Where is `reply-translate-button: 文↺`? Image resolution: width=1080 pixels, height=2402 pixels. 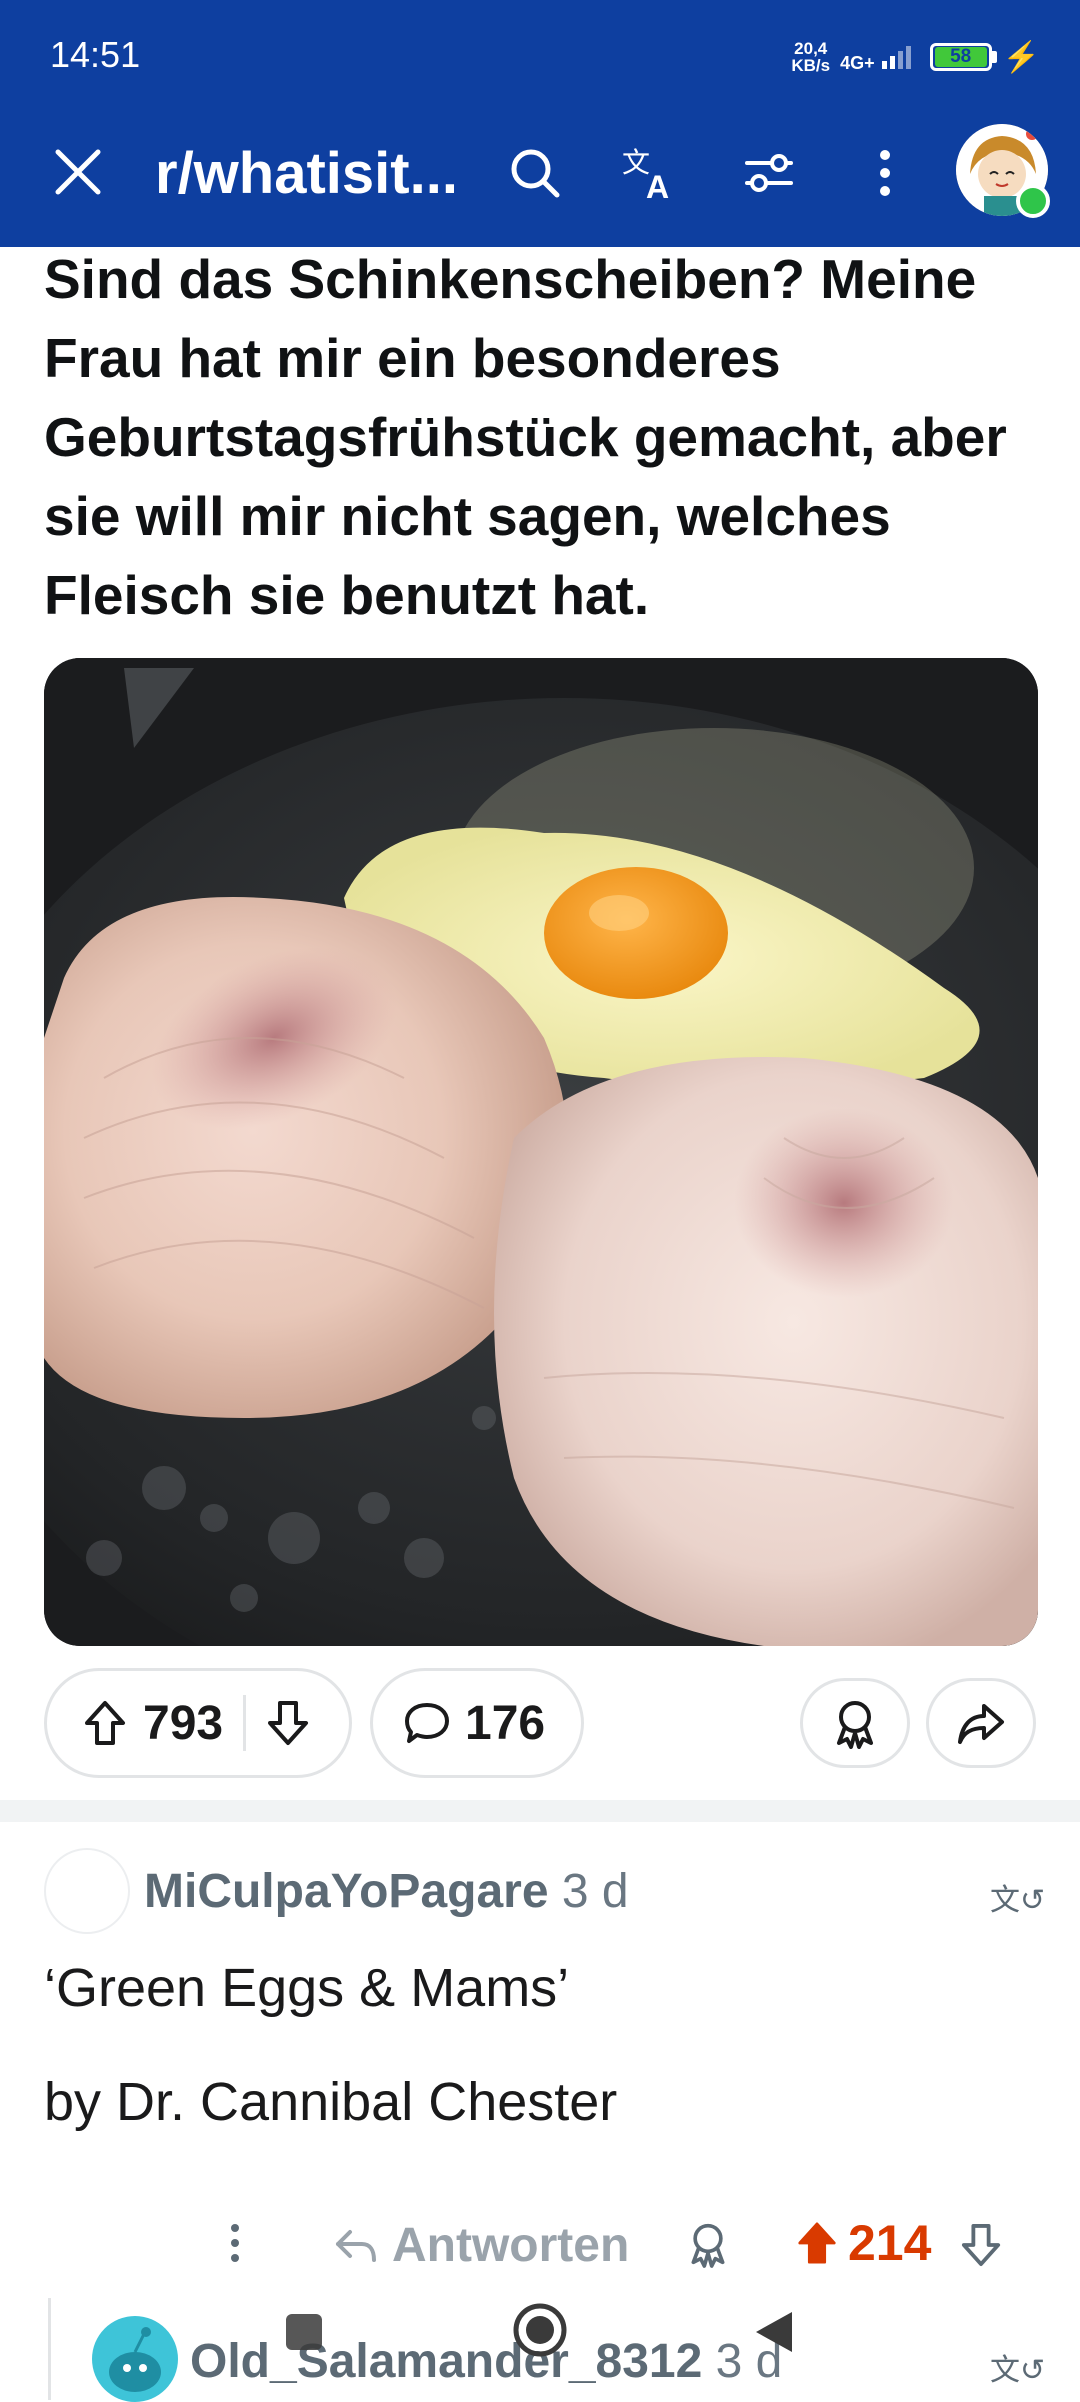 reply-translate-button: 文↺ is located at coordinates (1017, 2367).